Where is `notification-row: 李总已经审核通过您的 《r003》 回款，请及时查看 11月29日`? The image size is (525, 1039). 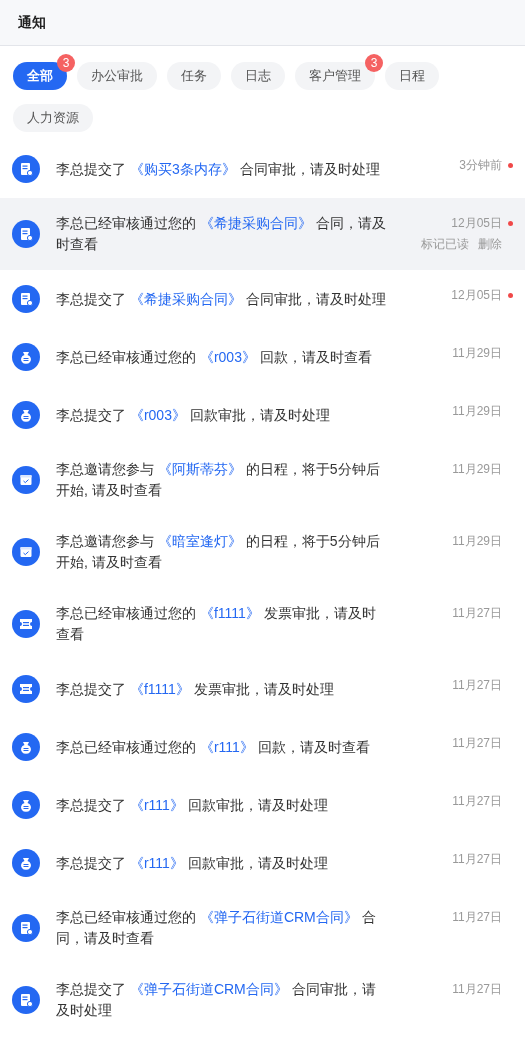 notification-row: 李总已经审核通过您的 《r003》 回款，请及时查看 11月29日 is located at coordinates (262, 357).